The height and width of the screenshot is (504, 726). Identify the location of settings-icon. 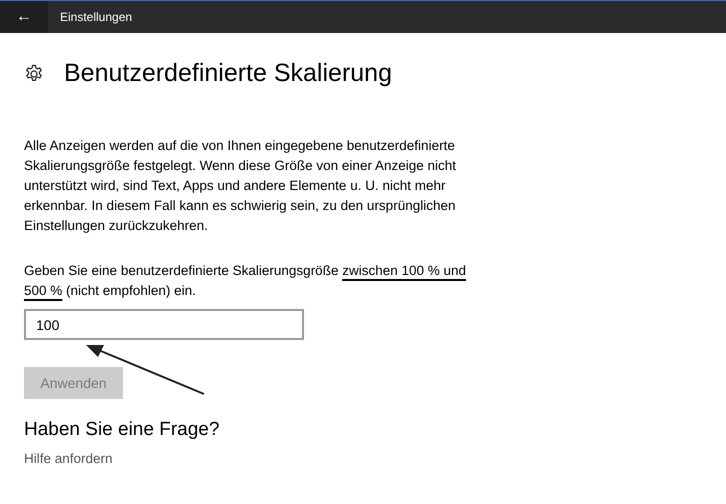
(34, 74).